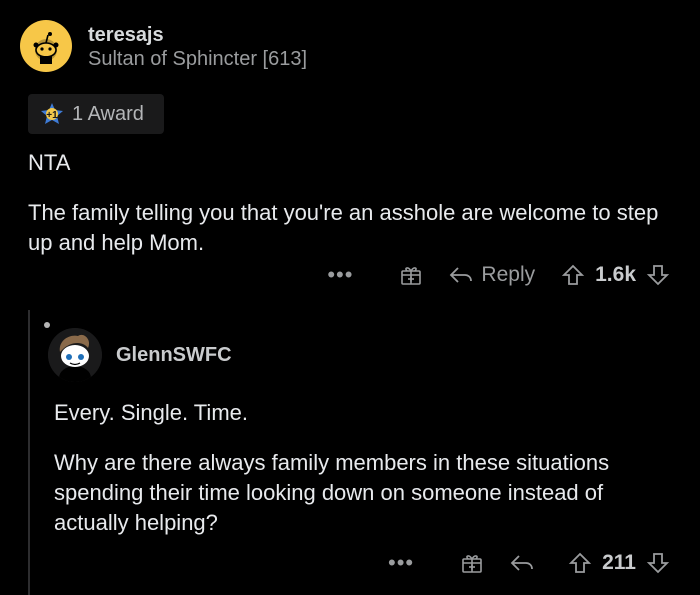 This screenshot has width=700, height=595. Describe the element at coordinates (49, 162) in the screenshot. I see `comment-paragraph: NTA` at that location.